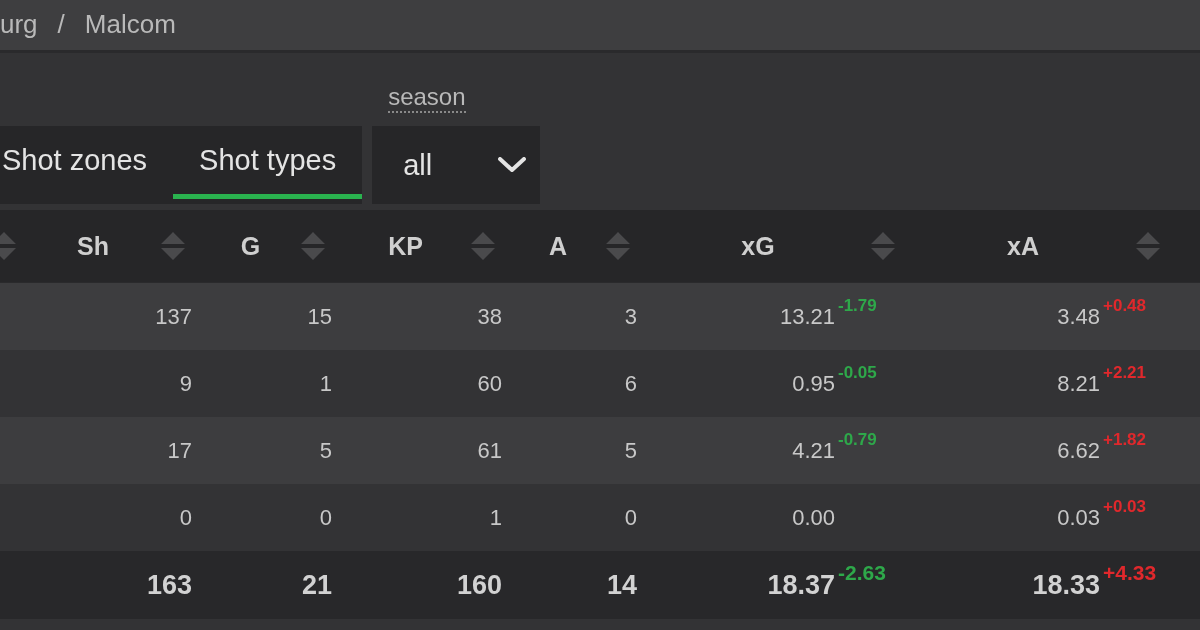 The width and height of the screenshot is (1200, 630). I want to click on column-header: Sh, so click(93, 246).